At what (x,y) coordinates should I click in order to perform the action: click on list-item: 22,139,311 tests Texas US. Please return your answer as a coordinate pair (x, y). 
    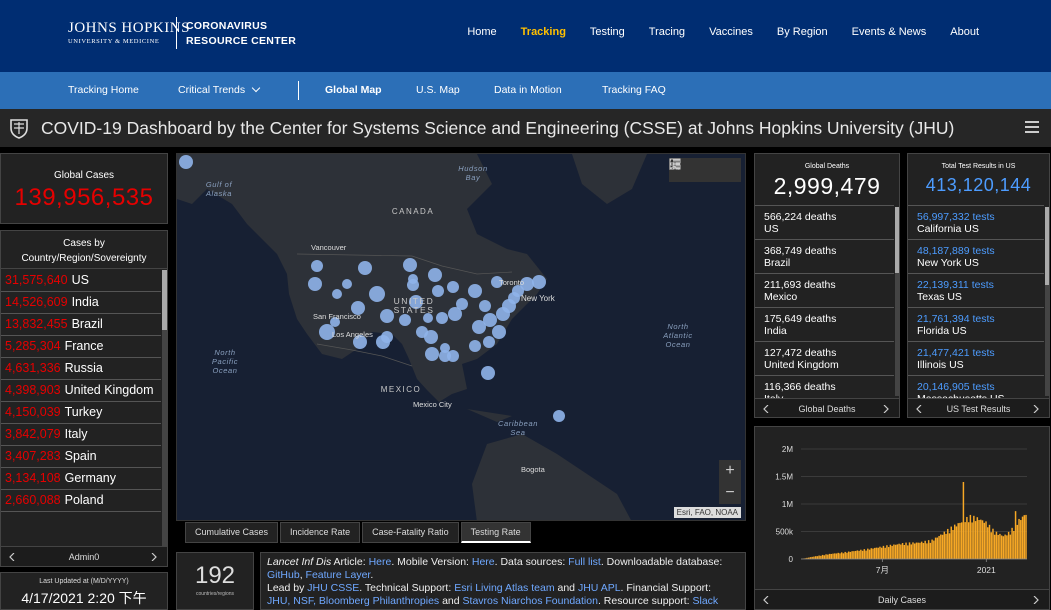
    Looking at the image, I should click on (976, 290).